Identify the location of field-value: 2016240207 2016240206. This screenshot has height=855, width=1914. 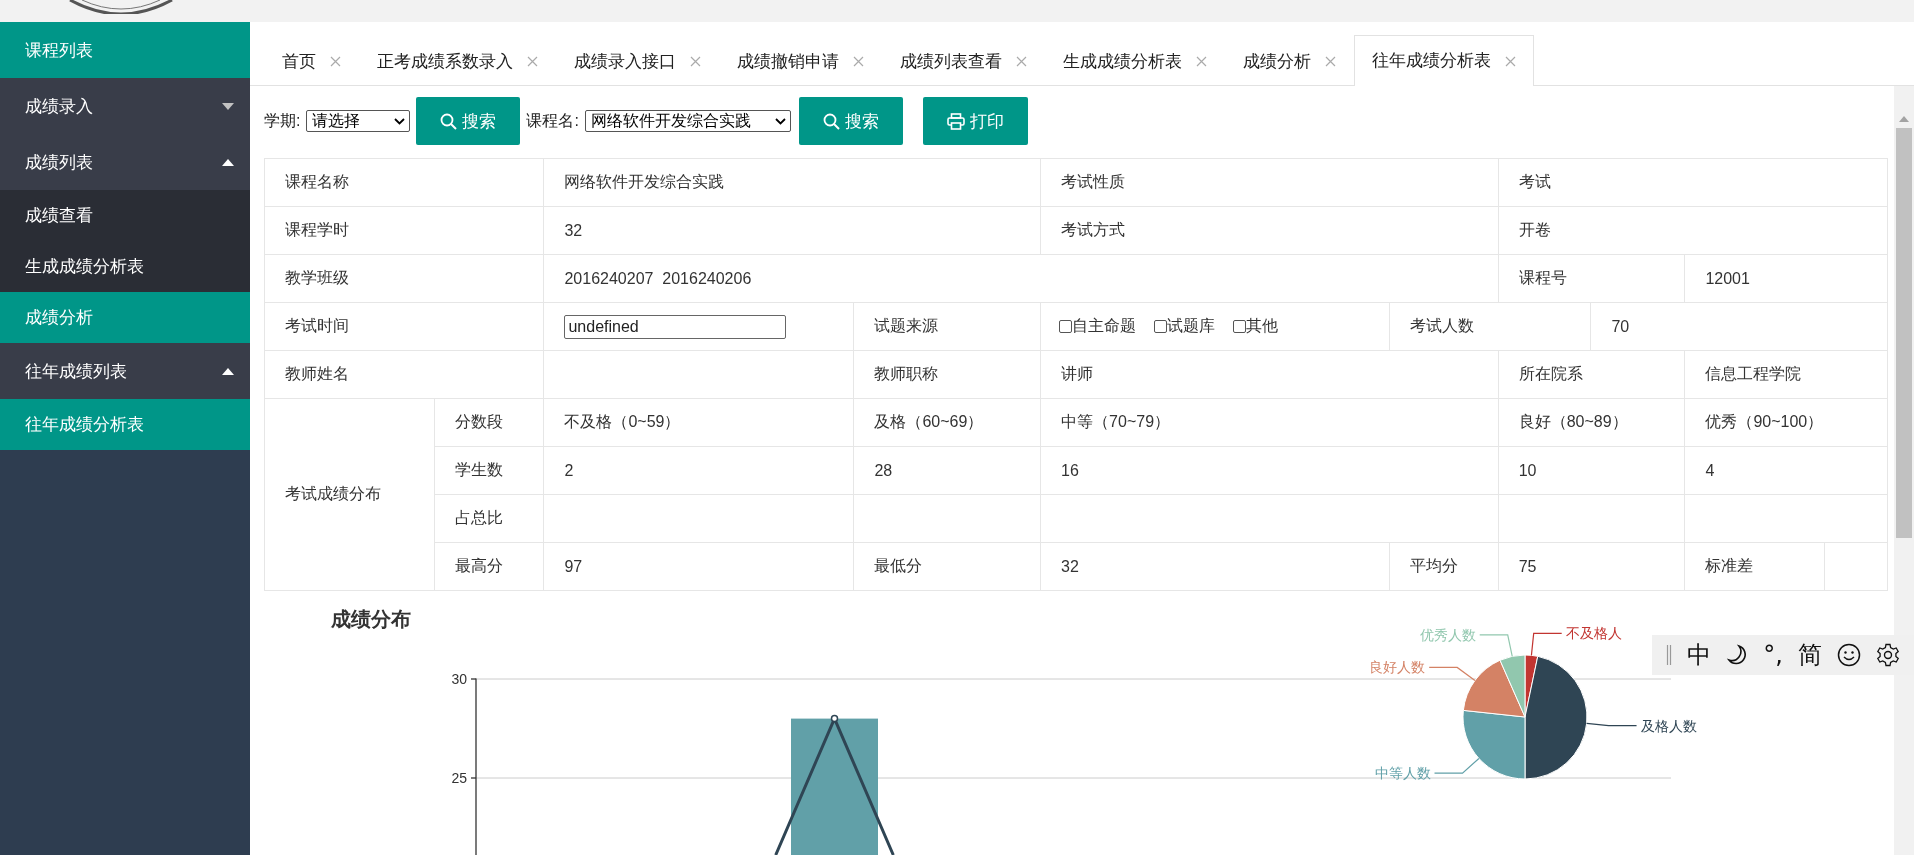
(1021, 279).